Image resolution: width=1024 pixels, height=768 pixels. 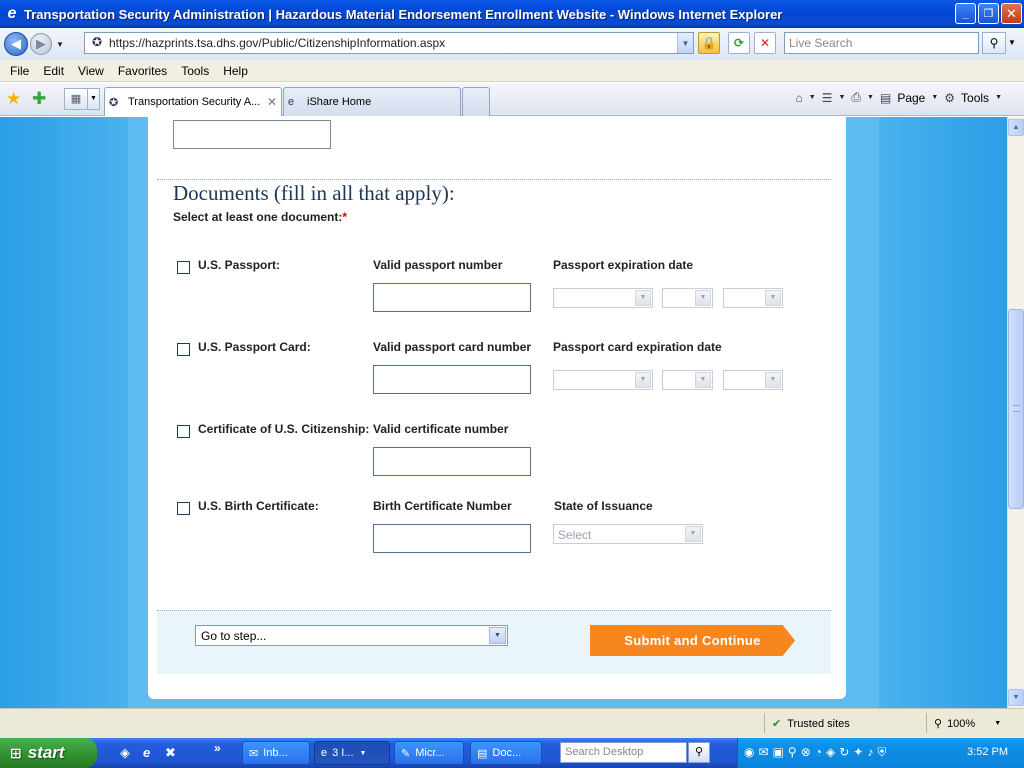 I want to click on address-dropdown-icon: ▼, so click(x=685, y=43).